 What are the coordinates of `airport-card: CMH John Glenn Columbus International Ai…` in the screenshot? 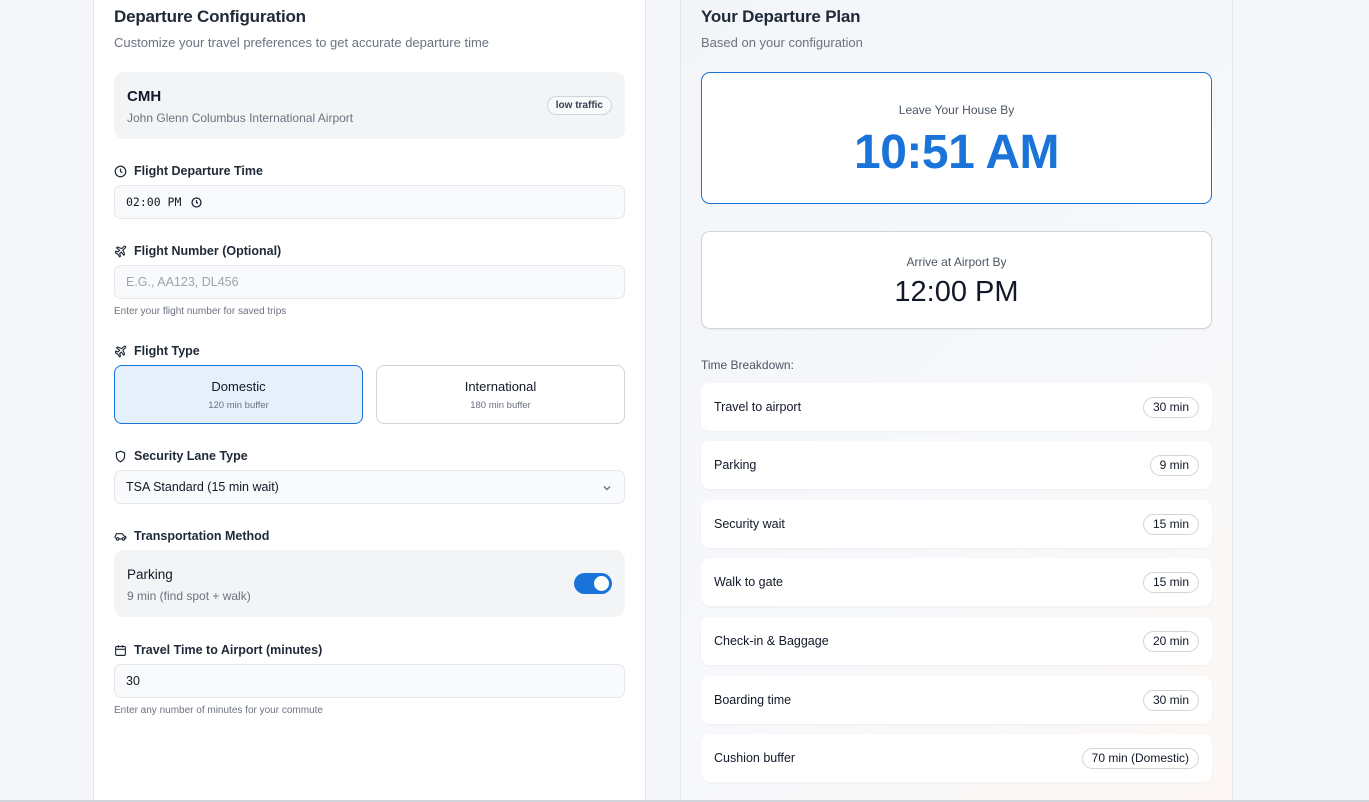 It's located at (369, 105).